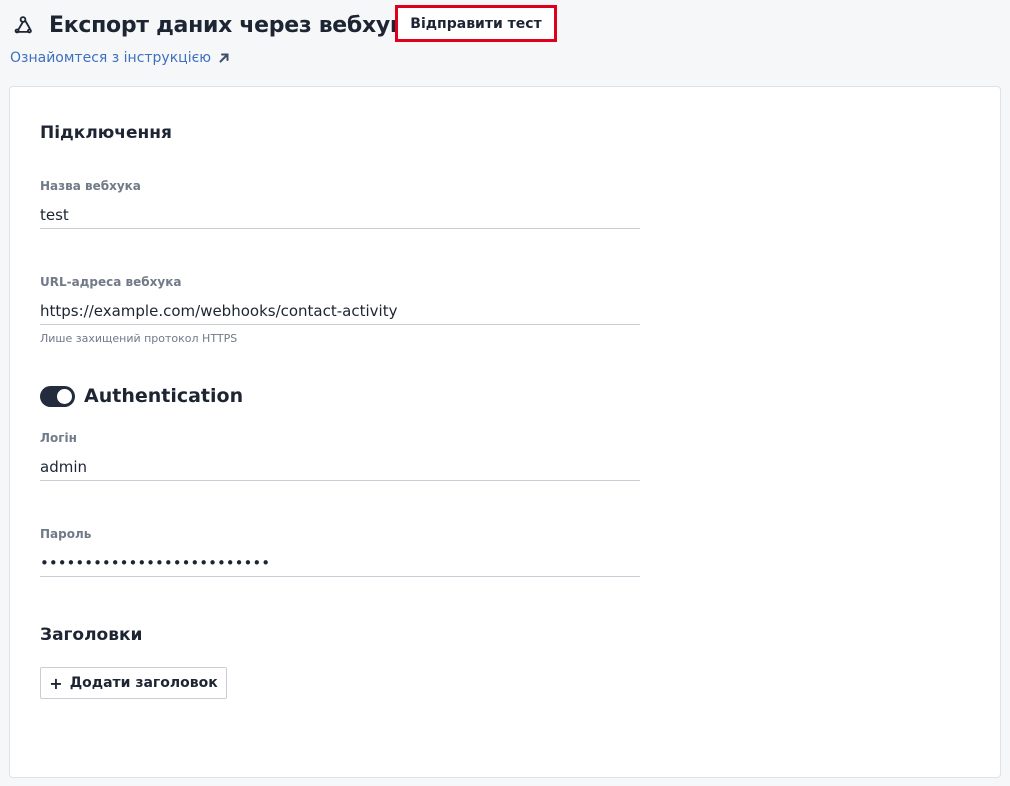 Image resolution: width=1010 pixels, height=786 pixels. What do you see at coordinates (91, 635) in the screenshot?
I see `headers-section-title: Заголовки` at bounding box center [91, 635].